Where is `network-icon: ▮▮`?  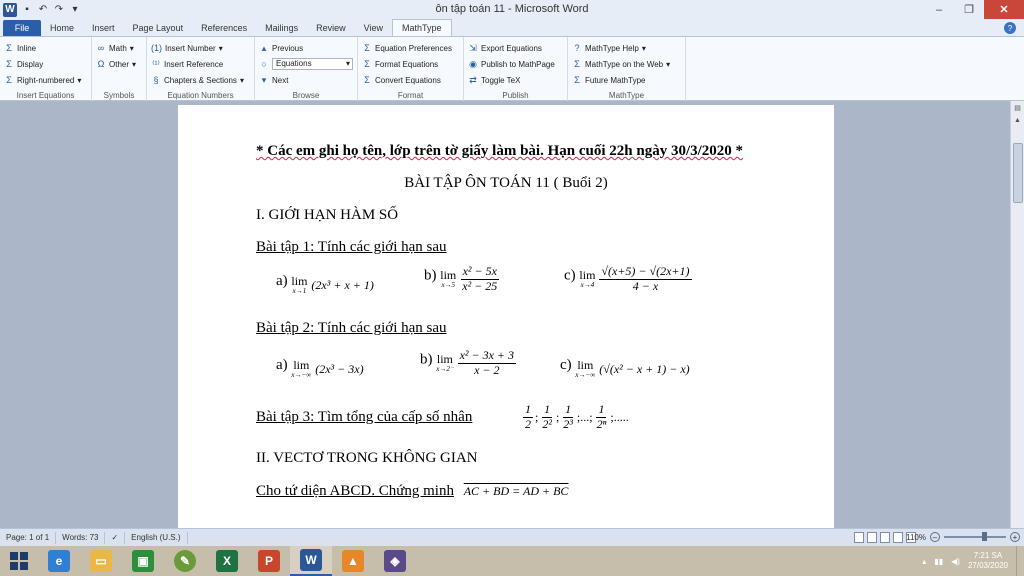
network-icon: ▮▮ is located at coordinates (938, 561).